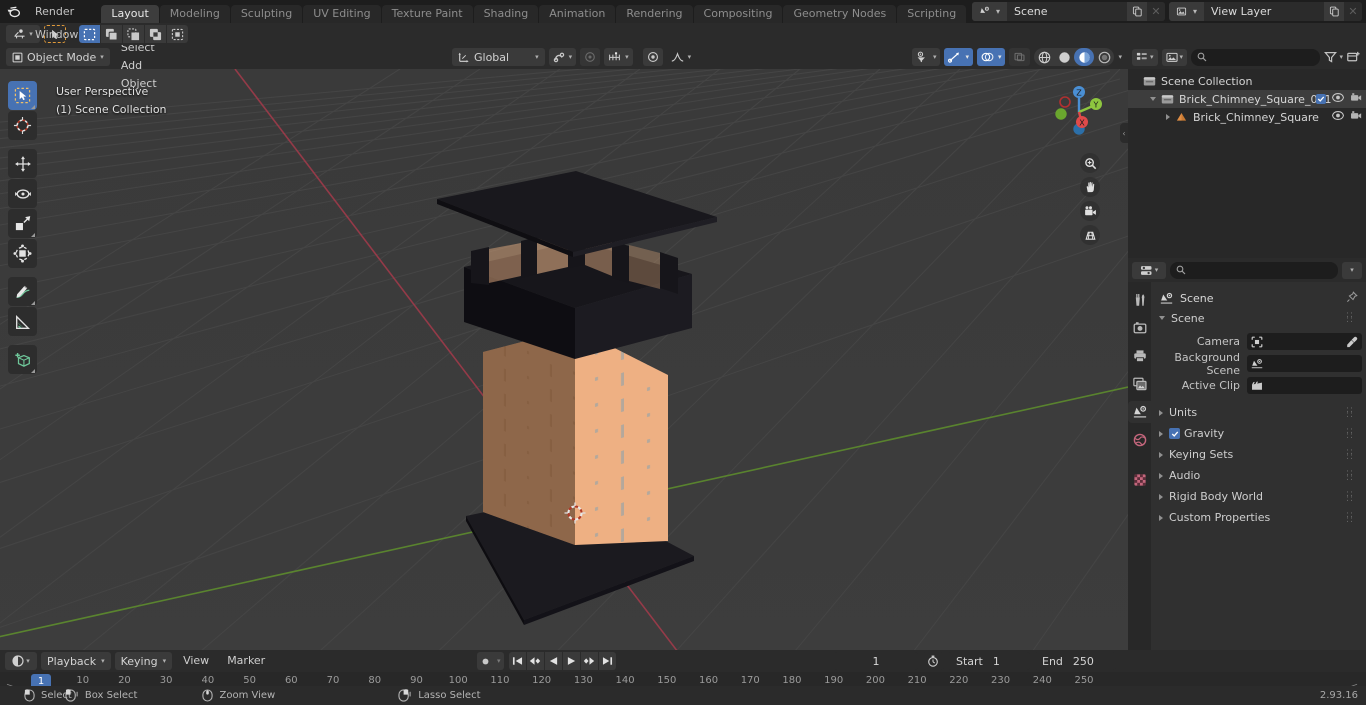 This screenshot has height=705, width=1366. Describe the element at coordinates (58, 57) in the screenshot. I see `object-mode-selector: Object Mode ▾` at that location.